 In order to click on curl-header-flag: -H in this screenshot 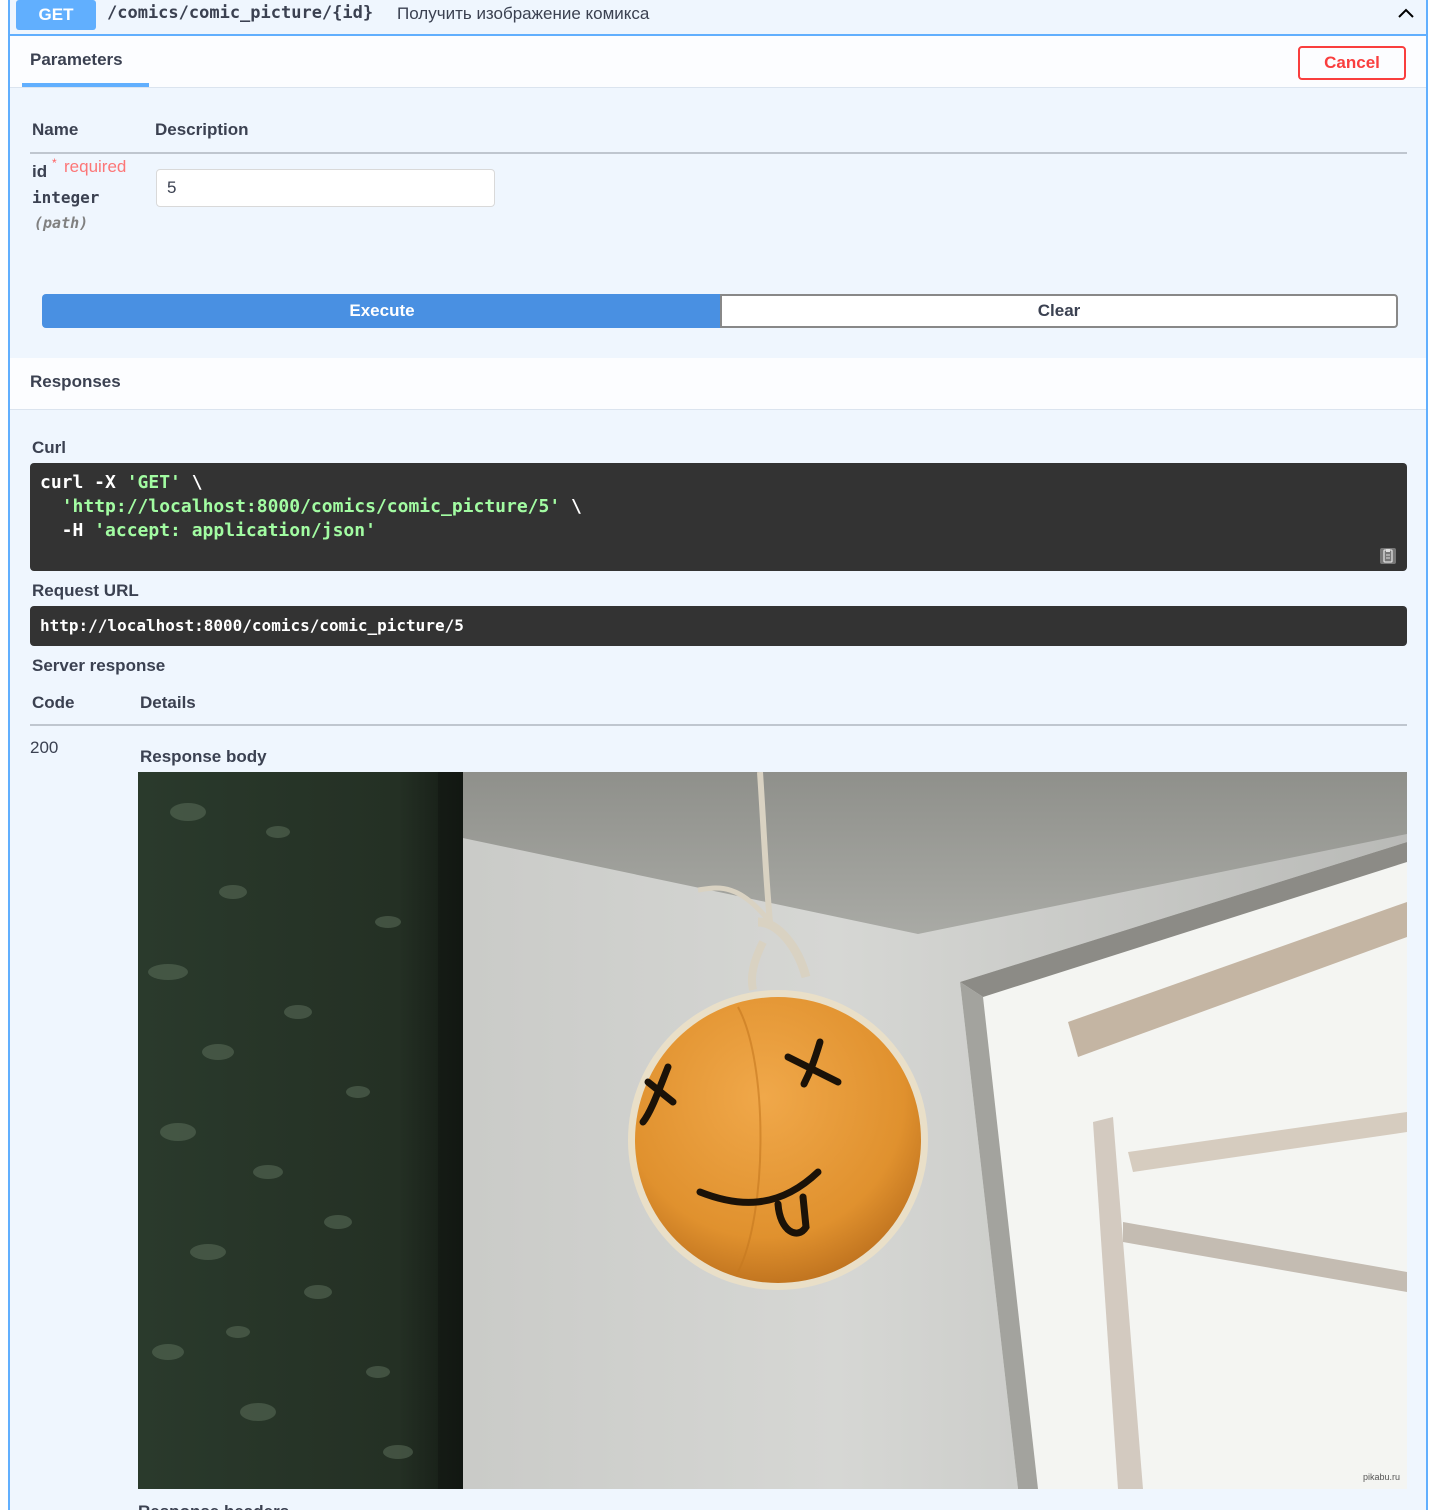, I will do `click(67, 530)`.